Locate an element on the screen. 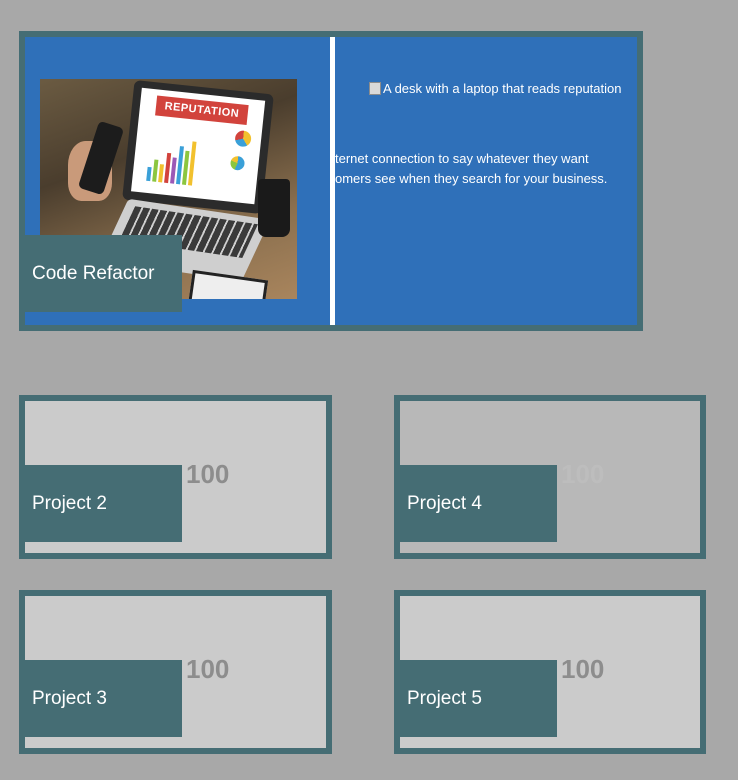 The height and width of the screenshot is (780, 738). project-card-4: 100 Project 4 is located at coordinates (550, 477).